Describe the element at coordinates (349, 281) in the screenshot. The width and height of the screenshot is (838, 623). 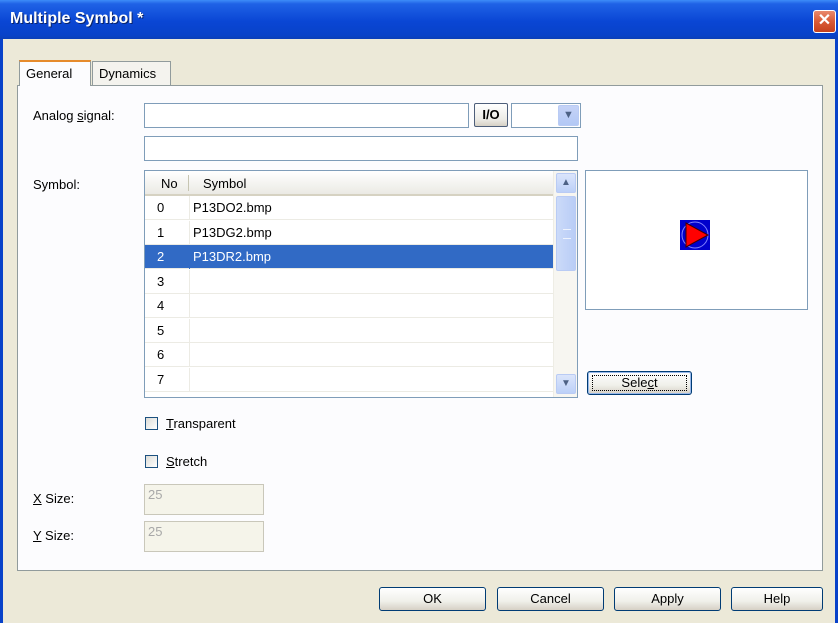
I see `list-item: 3` at that location.